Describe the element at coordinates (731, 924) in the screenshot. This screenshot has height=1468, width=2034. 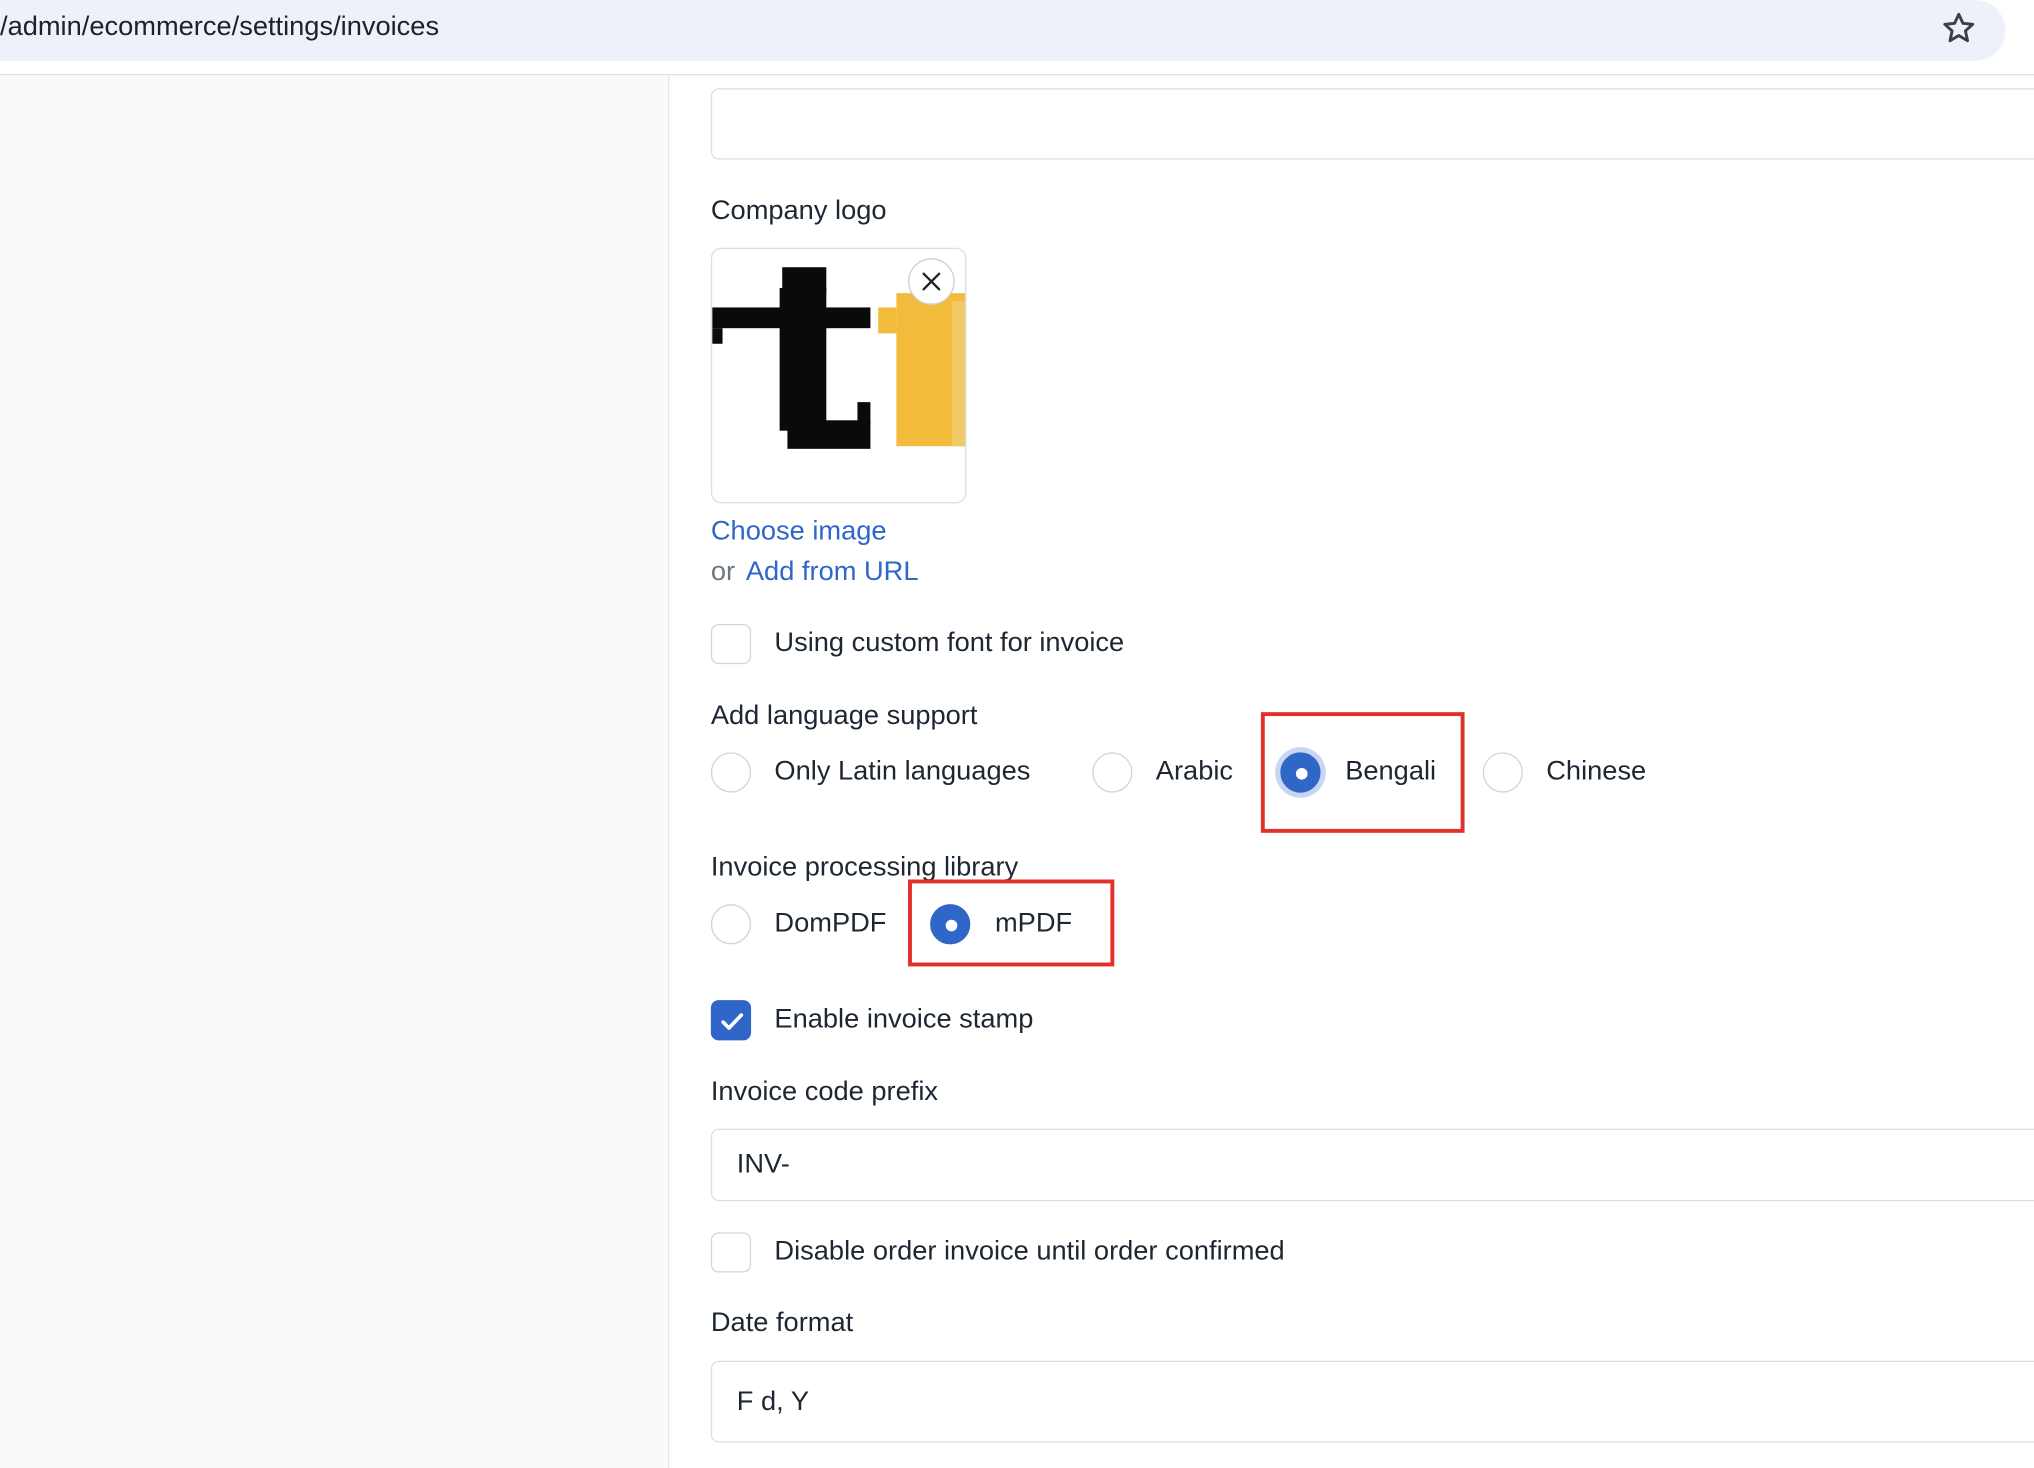
I see `radio-dompdf` at that location.